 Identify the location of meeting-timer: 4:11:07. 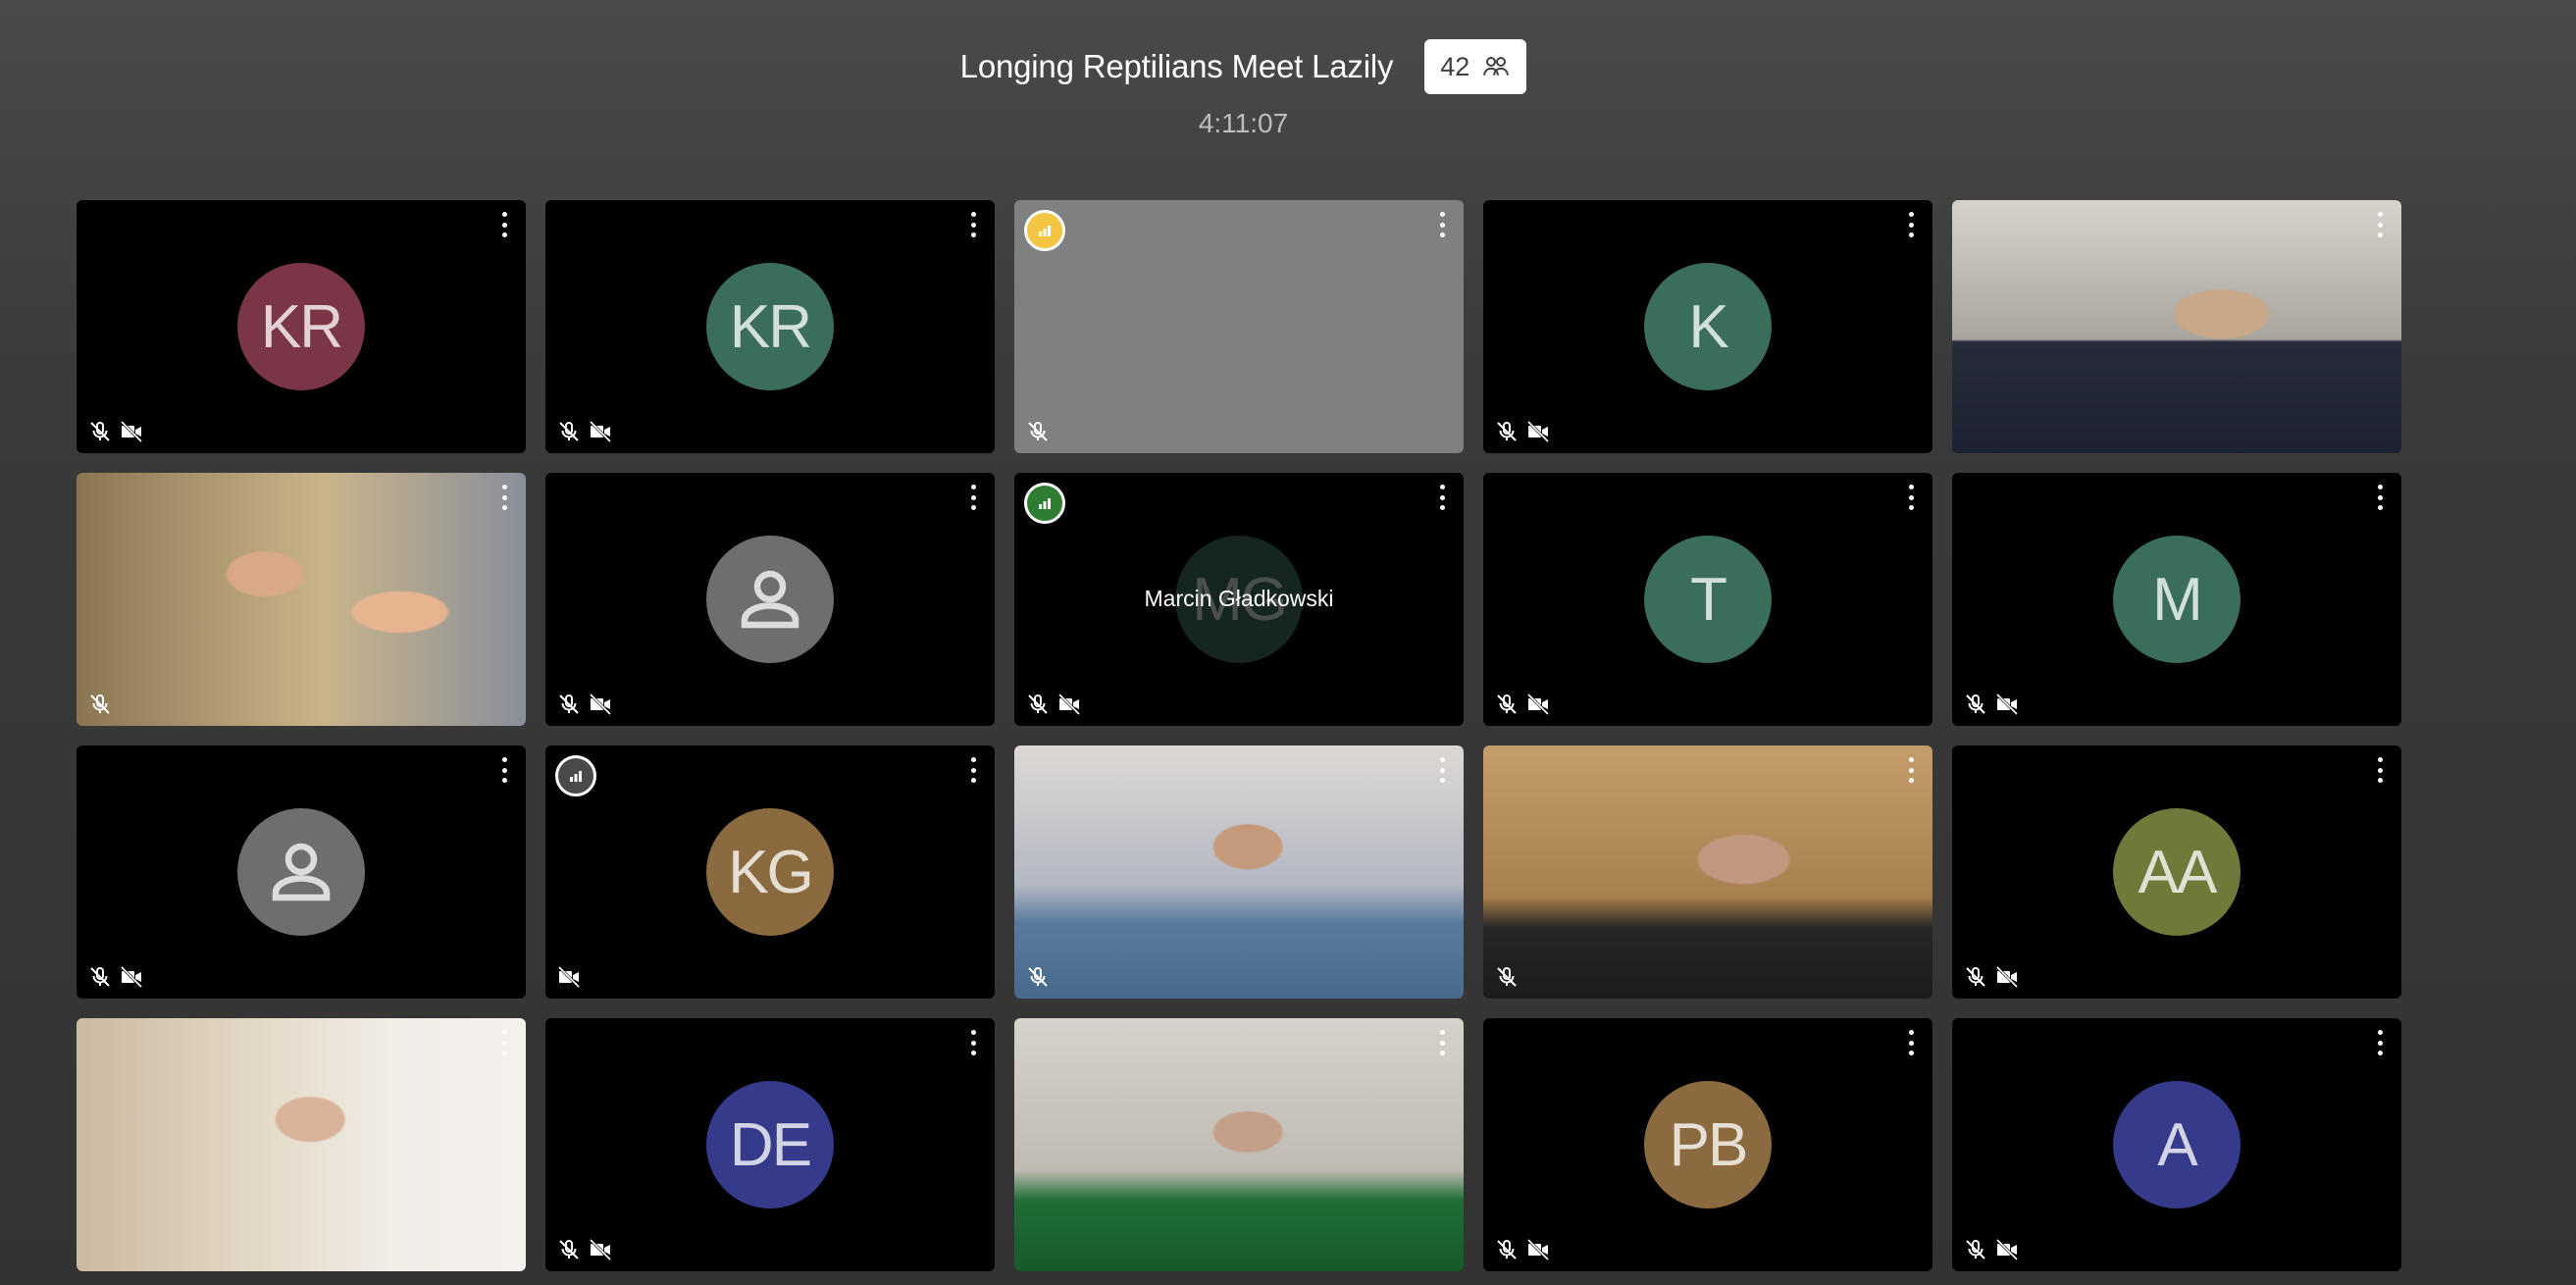
(1243, 123).